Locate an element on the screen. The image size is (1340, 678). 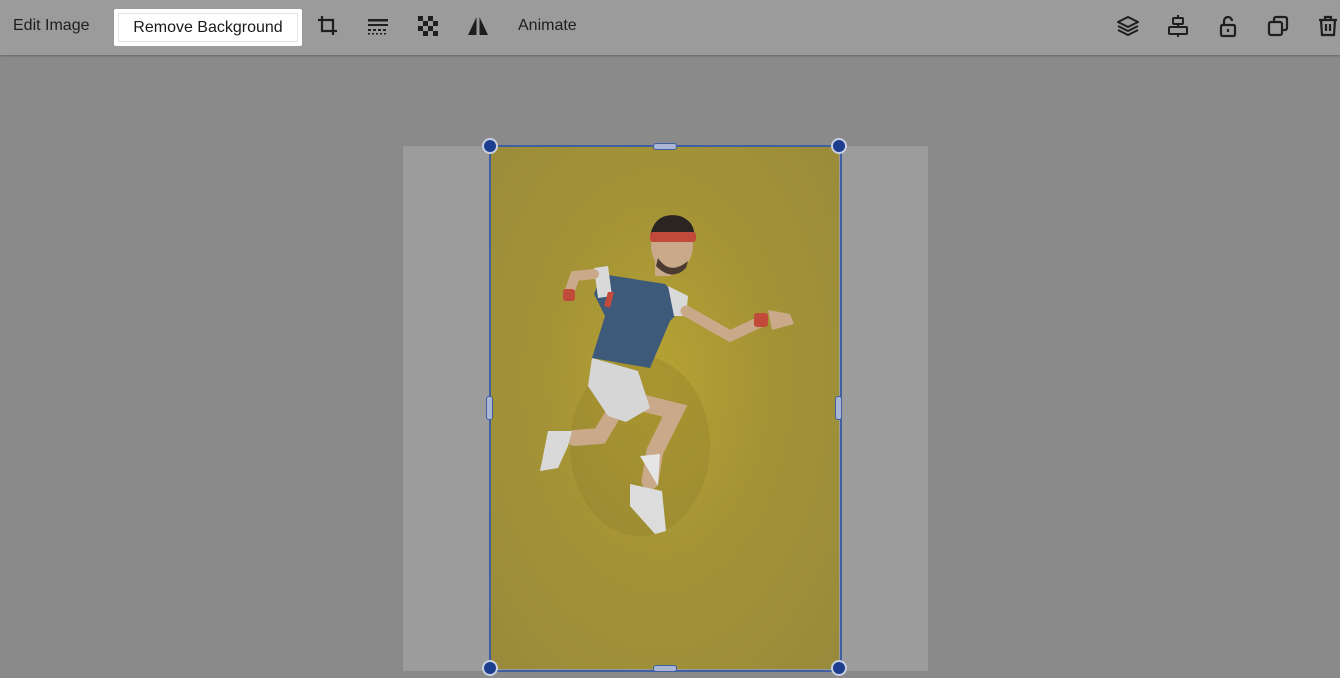
unlock-icon is located at coordinates (1228, 26).